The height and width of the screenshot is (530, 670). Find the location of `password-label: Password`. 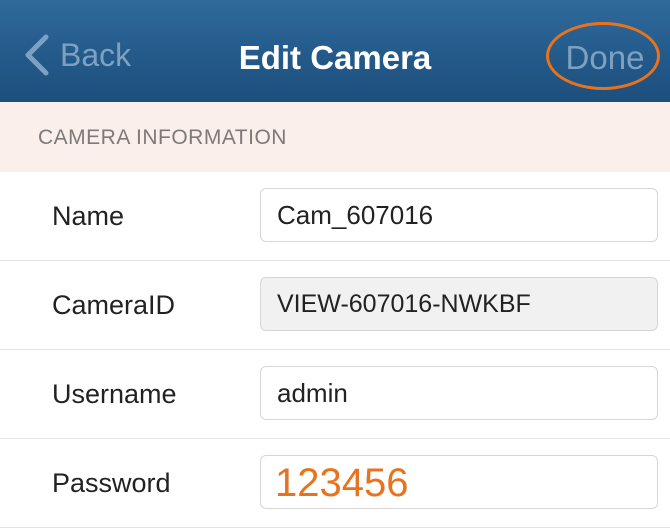

password-label: Password is located at coordinates (111, 483).